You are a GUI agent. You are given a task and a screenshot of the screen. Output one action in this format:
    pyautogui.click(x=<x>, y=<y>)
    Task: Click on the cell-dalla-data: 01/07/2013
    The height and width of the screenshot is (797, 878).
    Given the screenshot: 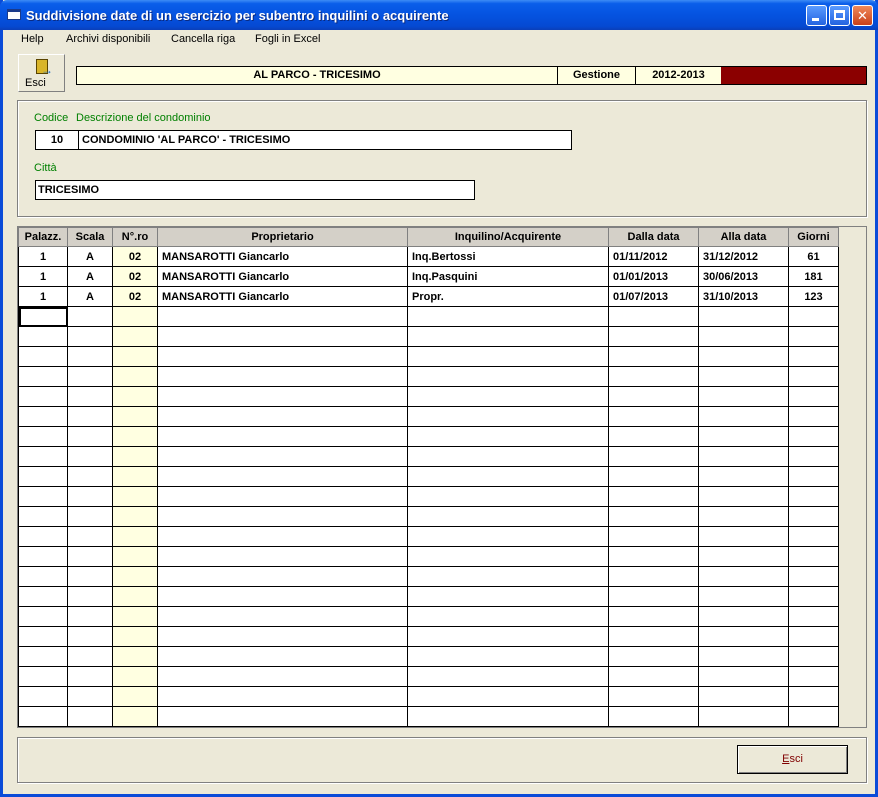 What is the action you would take?
    pyautogui.click(x=653, y=296)
    